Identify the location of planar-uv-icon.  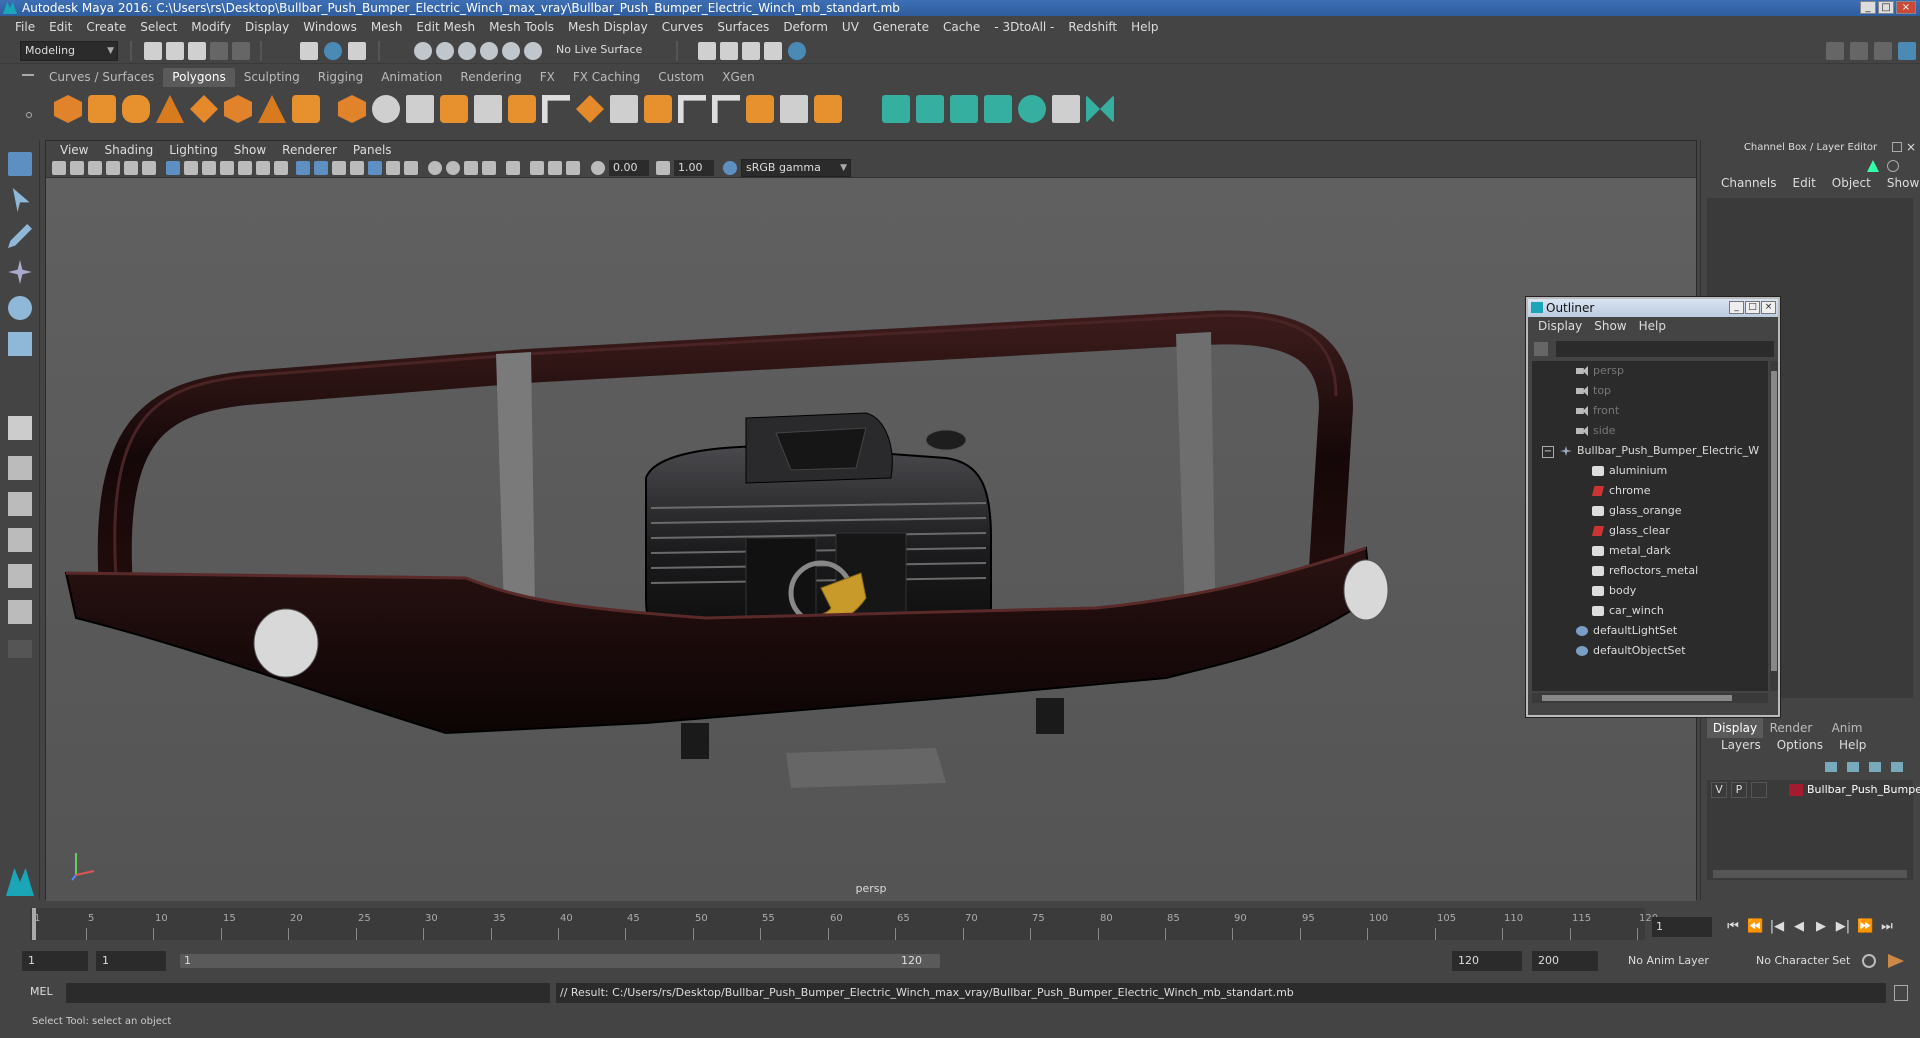
(896, 109).